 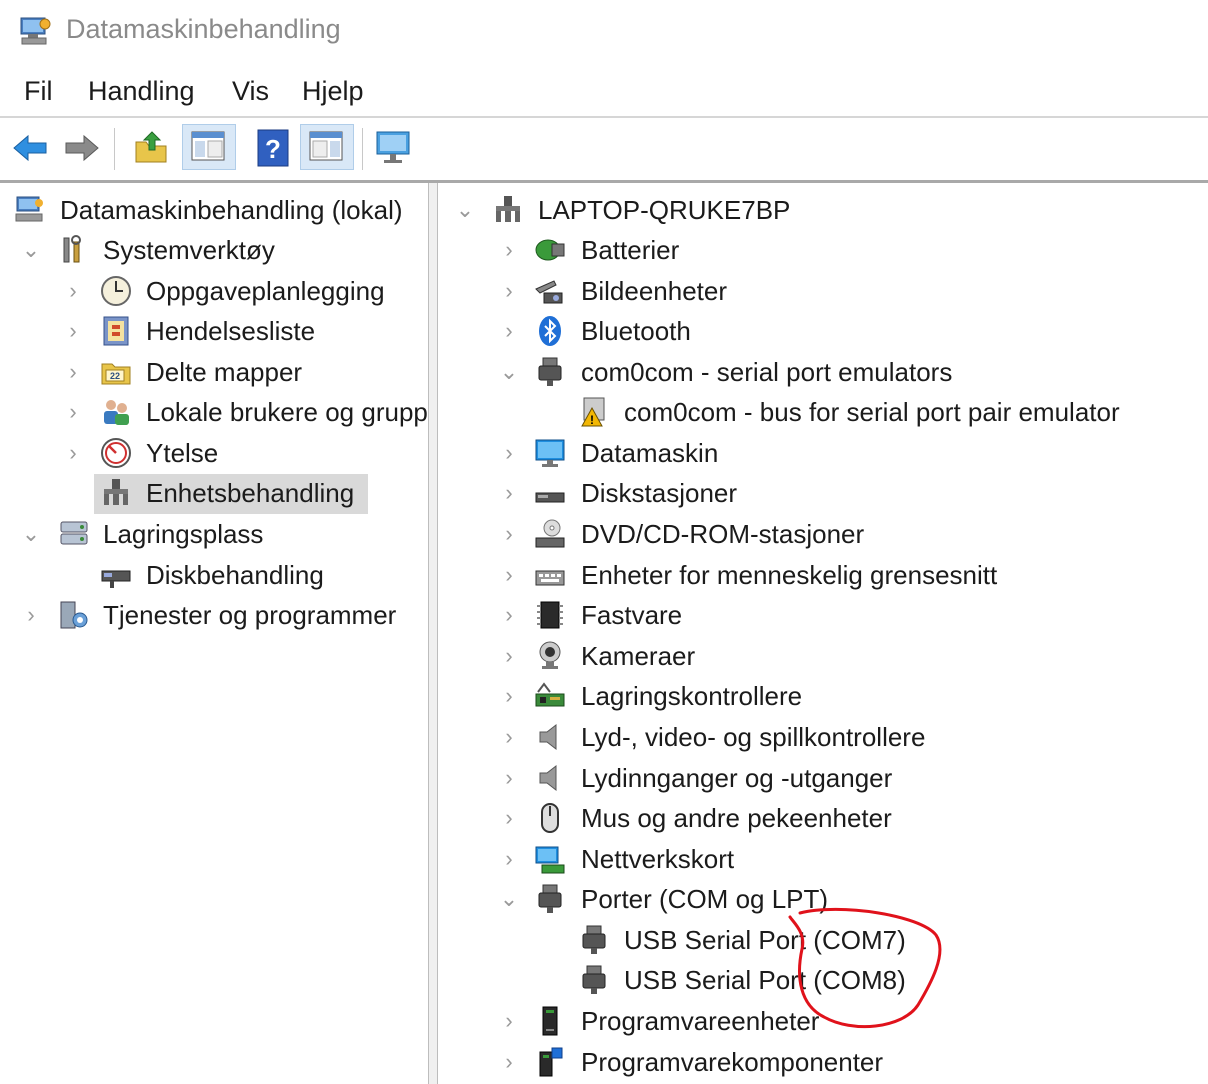 What do you see at coordinates (224, 372) in the screenshot?
I see `tree-label: Delte mapper` at bounding box center [224, 372].